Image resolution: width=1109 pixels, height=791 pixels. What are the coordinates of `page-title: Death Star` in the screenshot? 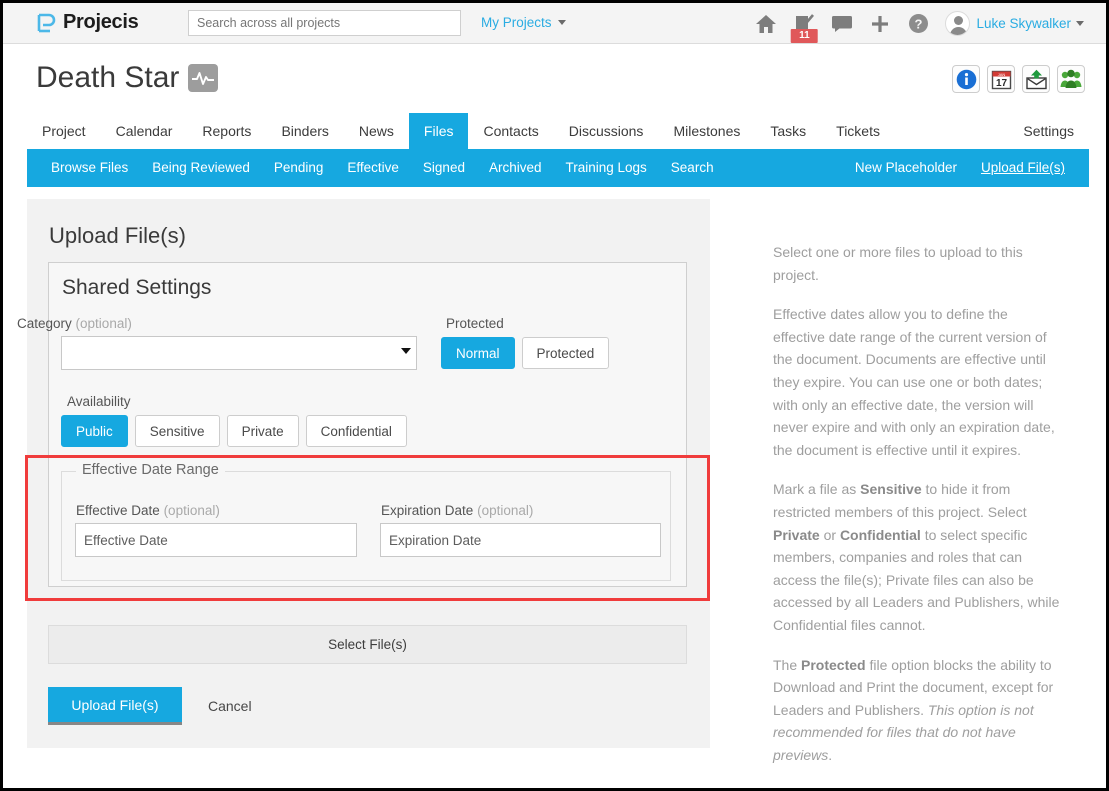 It's located at (127, 78).